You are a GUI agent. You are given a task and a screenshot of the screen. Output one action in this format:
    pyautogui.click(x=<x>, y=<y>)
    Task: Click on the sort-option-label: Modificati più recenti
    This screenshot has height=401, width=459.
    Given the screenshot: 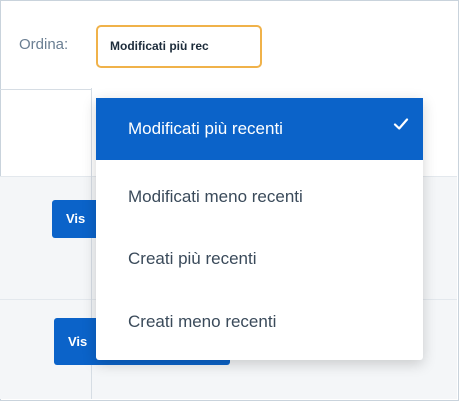 What is the action you would take?
    pyautogui.click(x=205, y=128)
    